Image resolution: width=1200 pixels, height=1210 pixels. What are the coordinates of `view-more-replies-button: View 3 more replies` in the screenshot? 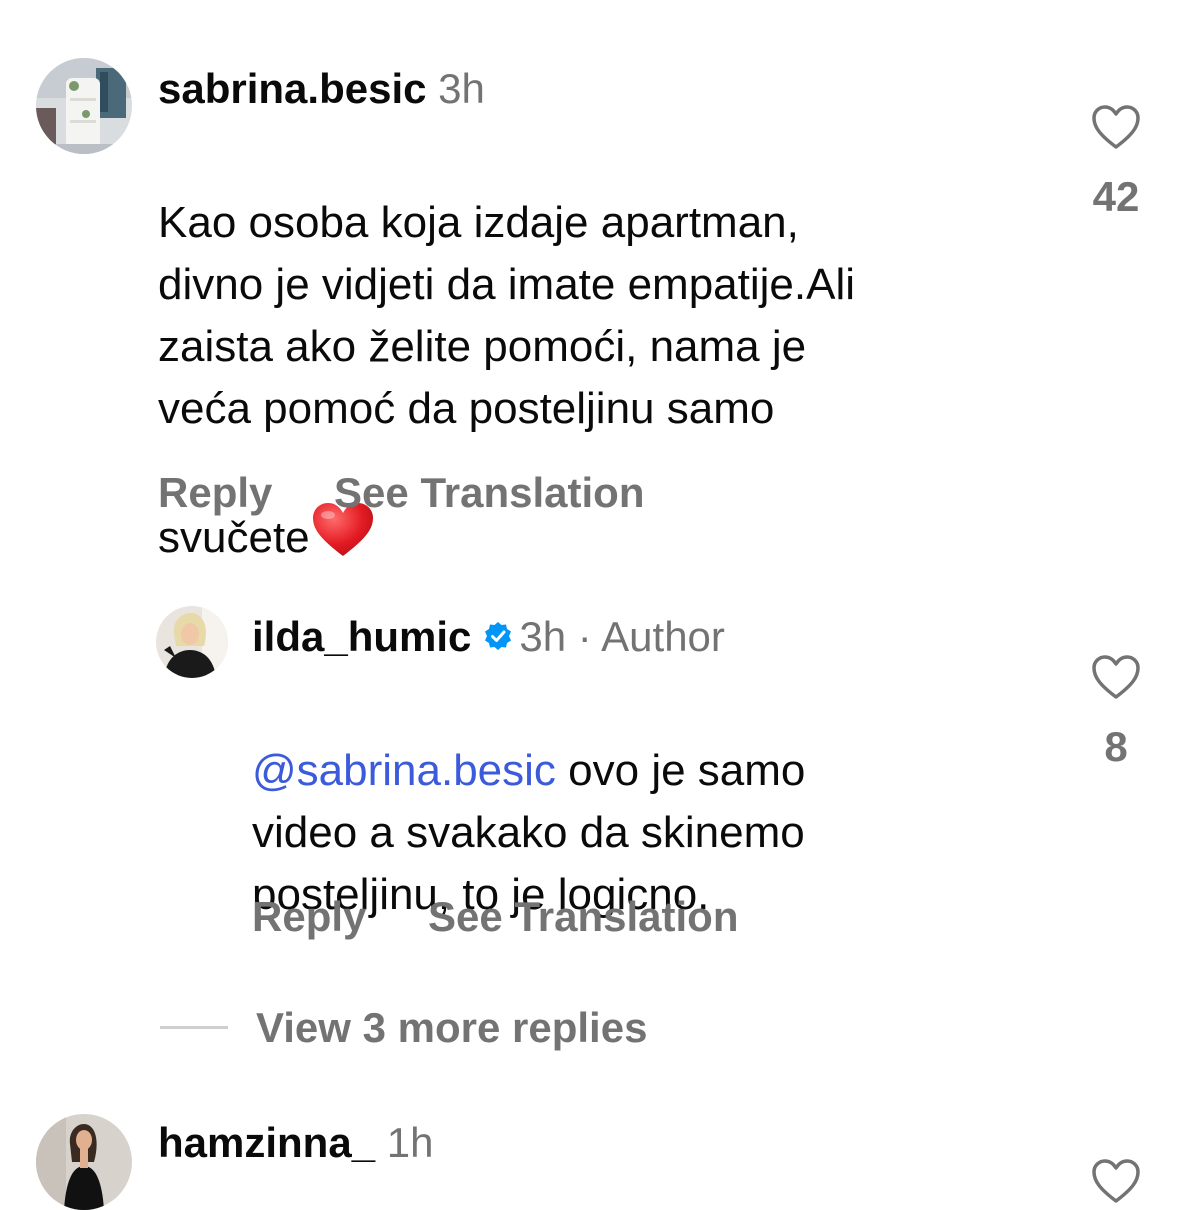 It's located at (403, 1026).